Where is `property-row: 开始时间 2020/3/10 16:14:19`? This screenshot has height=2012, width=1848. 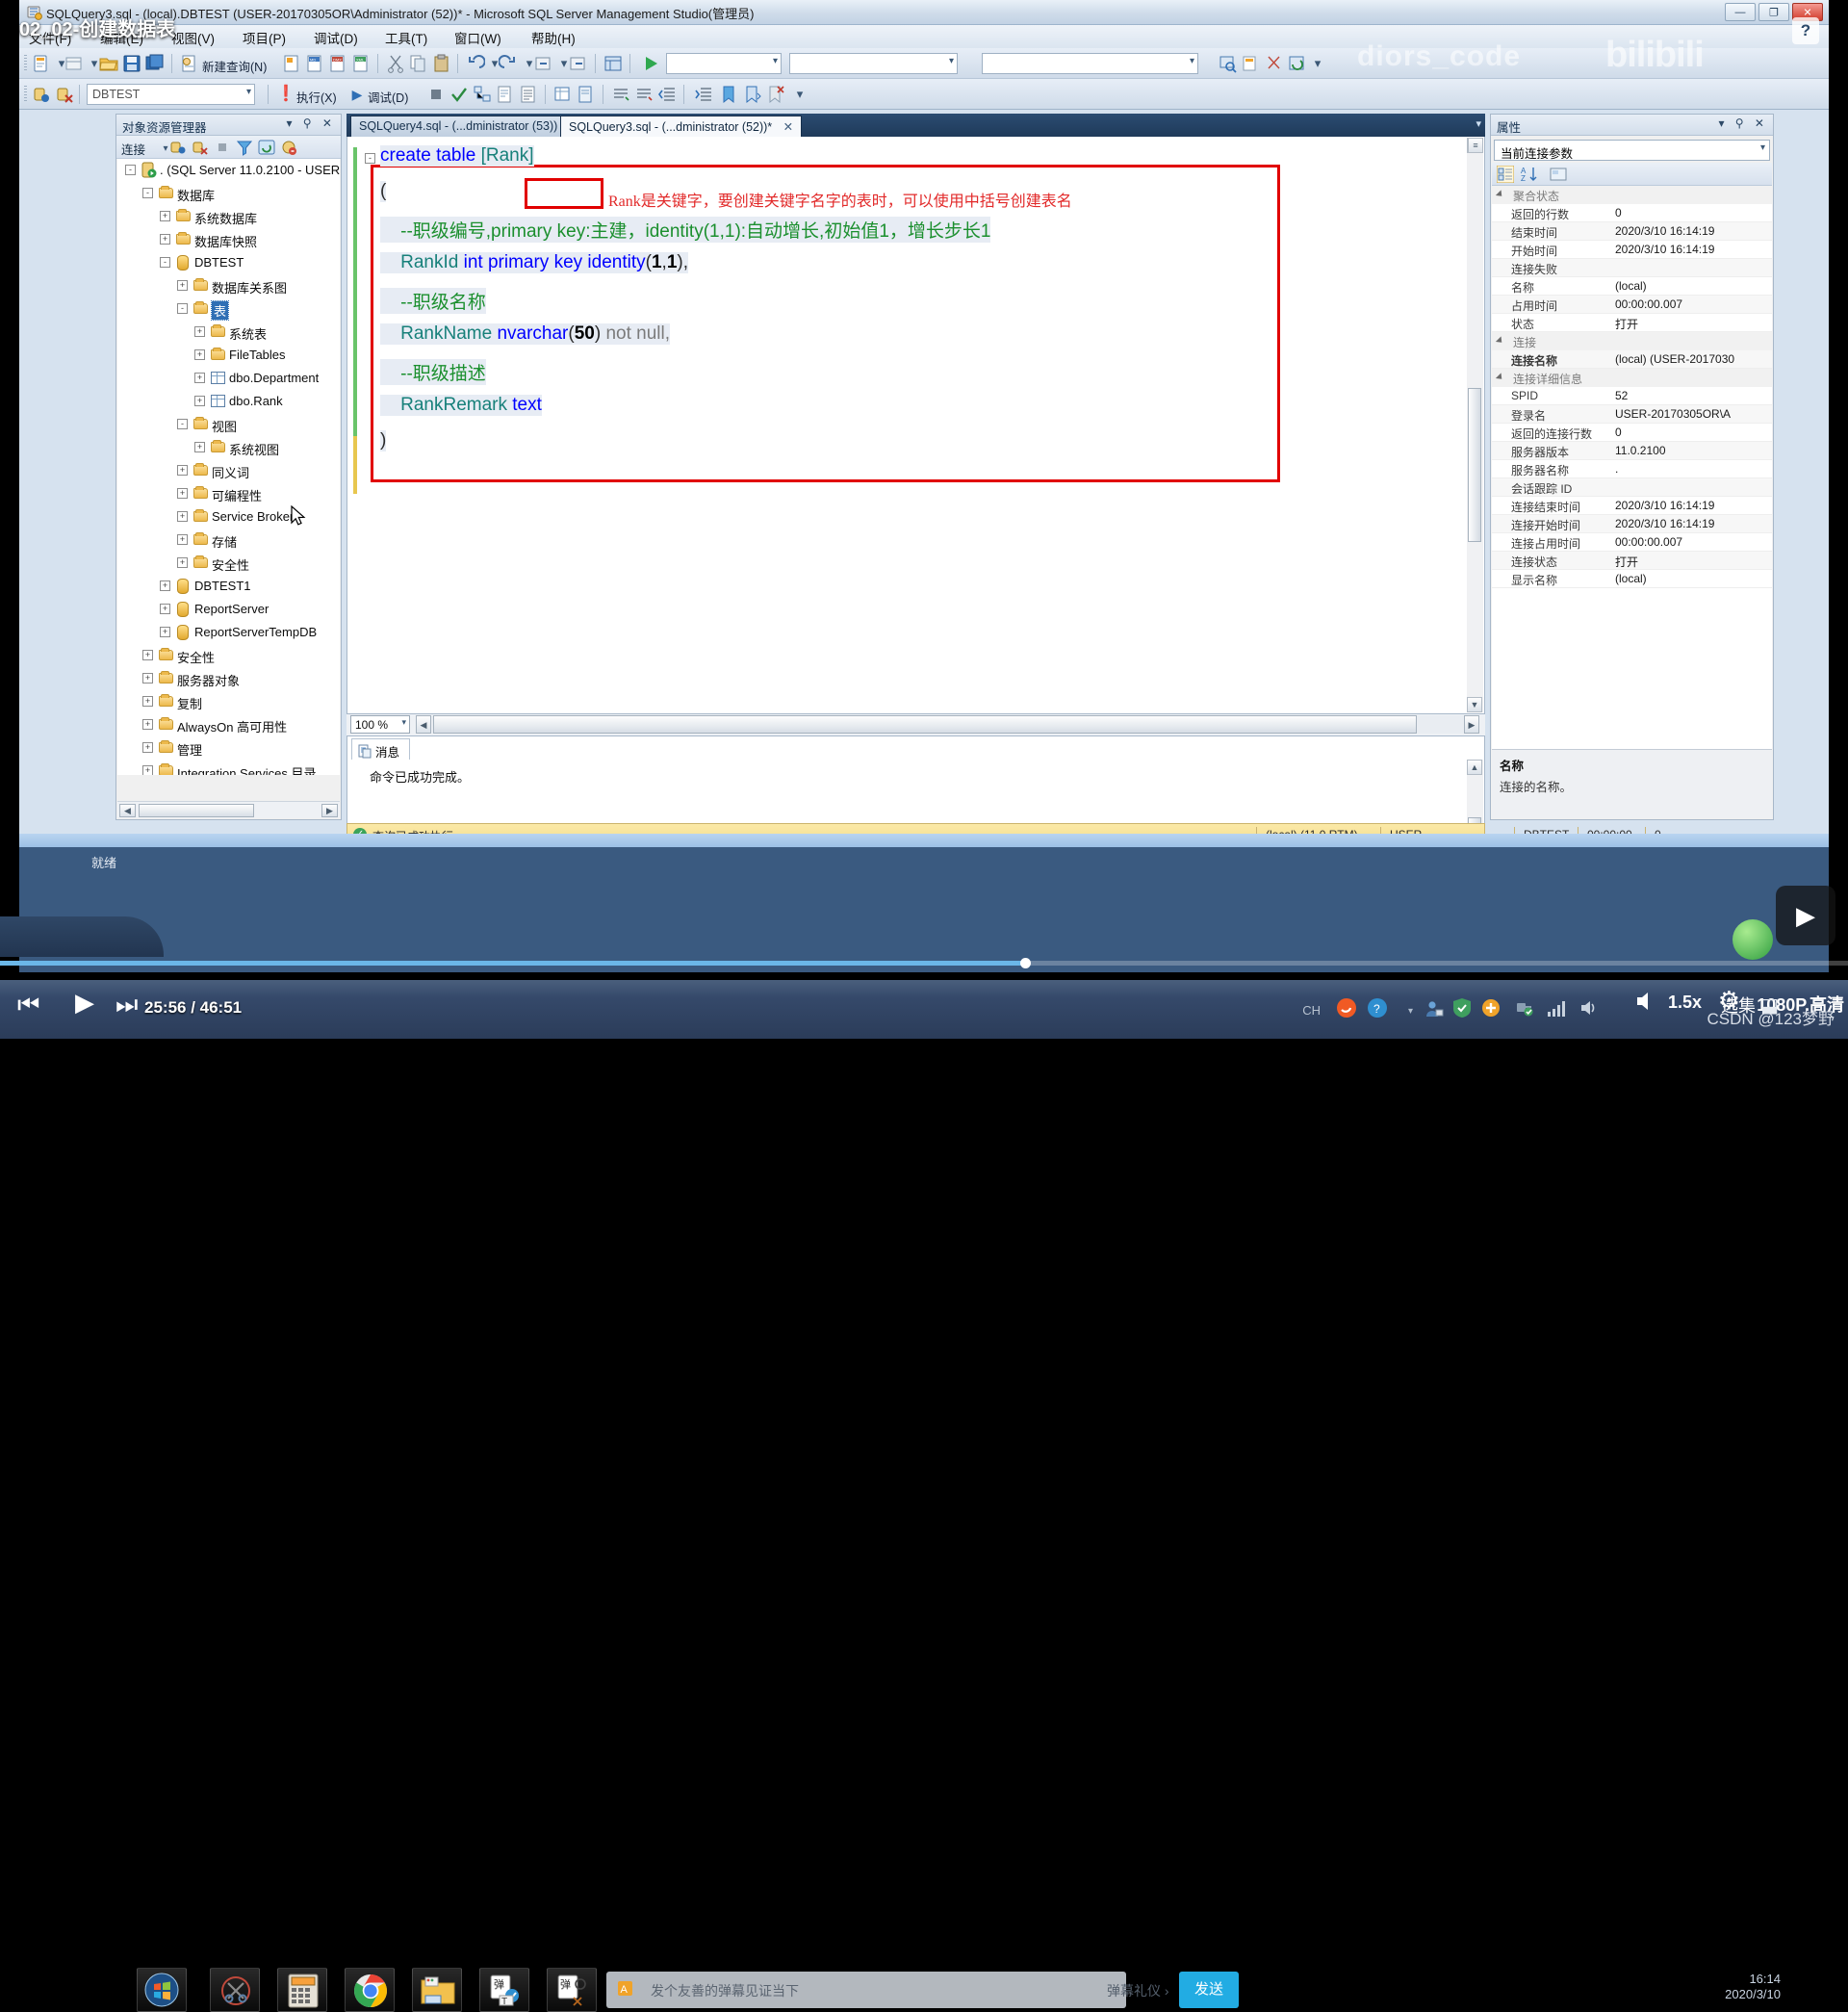
property-row: 开始时间 2020/3/10 16:14:19 is located at coordinates (1632, 250).